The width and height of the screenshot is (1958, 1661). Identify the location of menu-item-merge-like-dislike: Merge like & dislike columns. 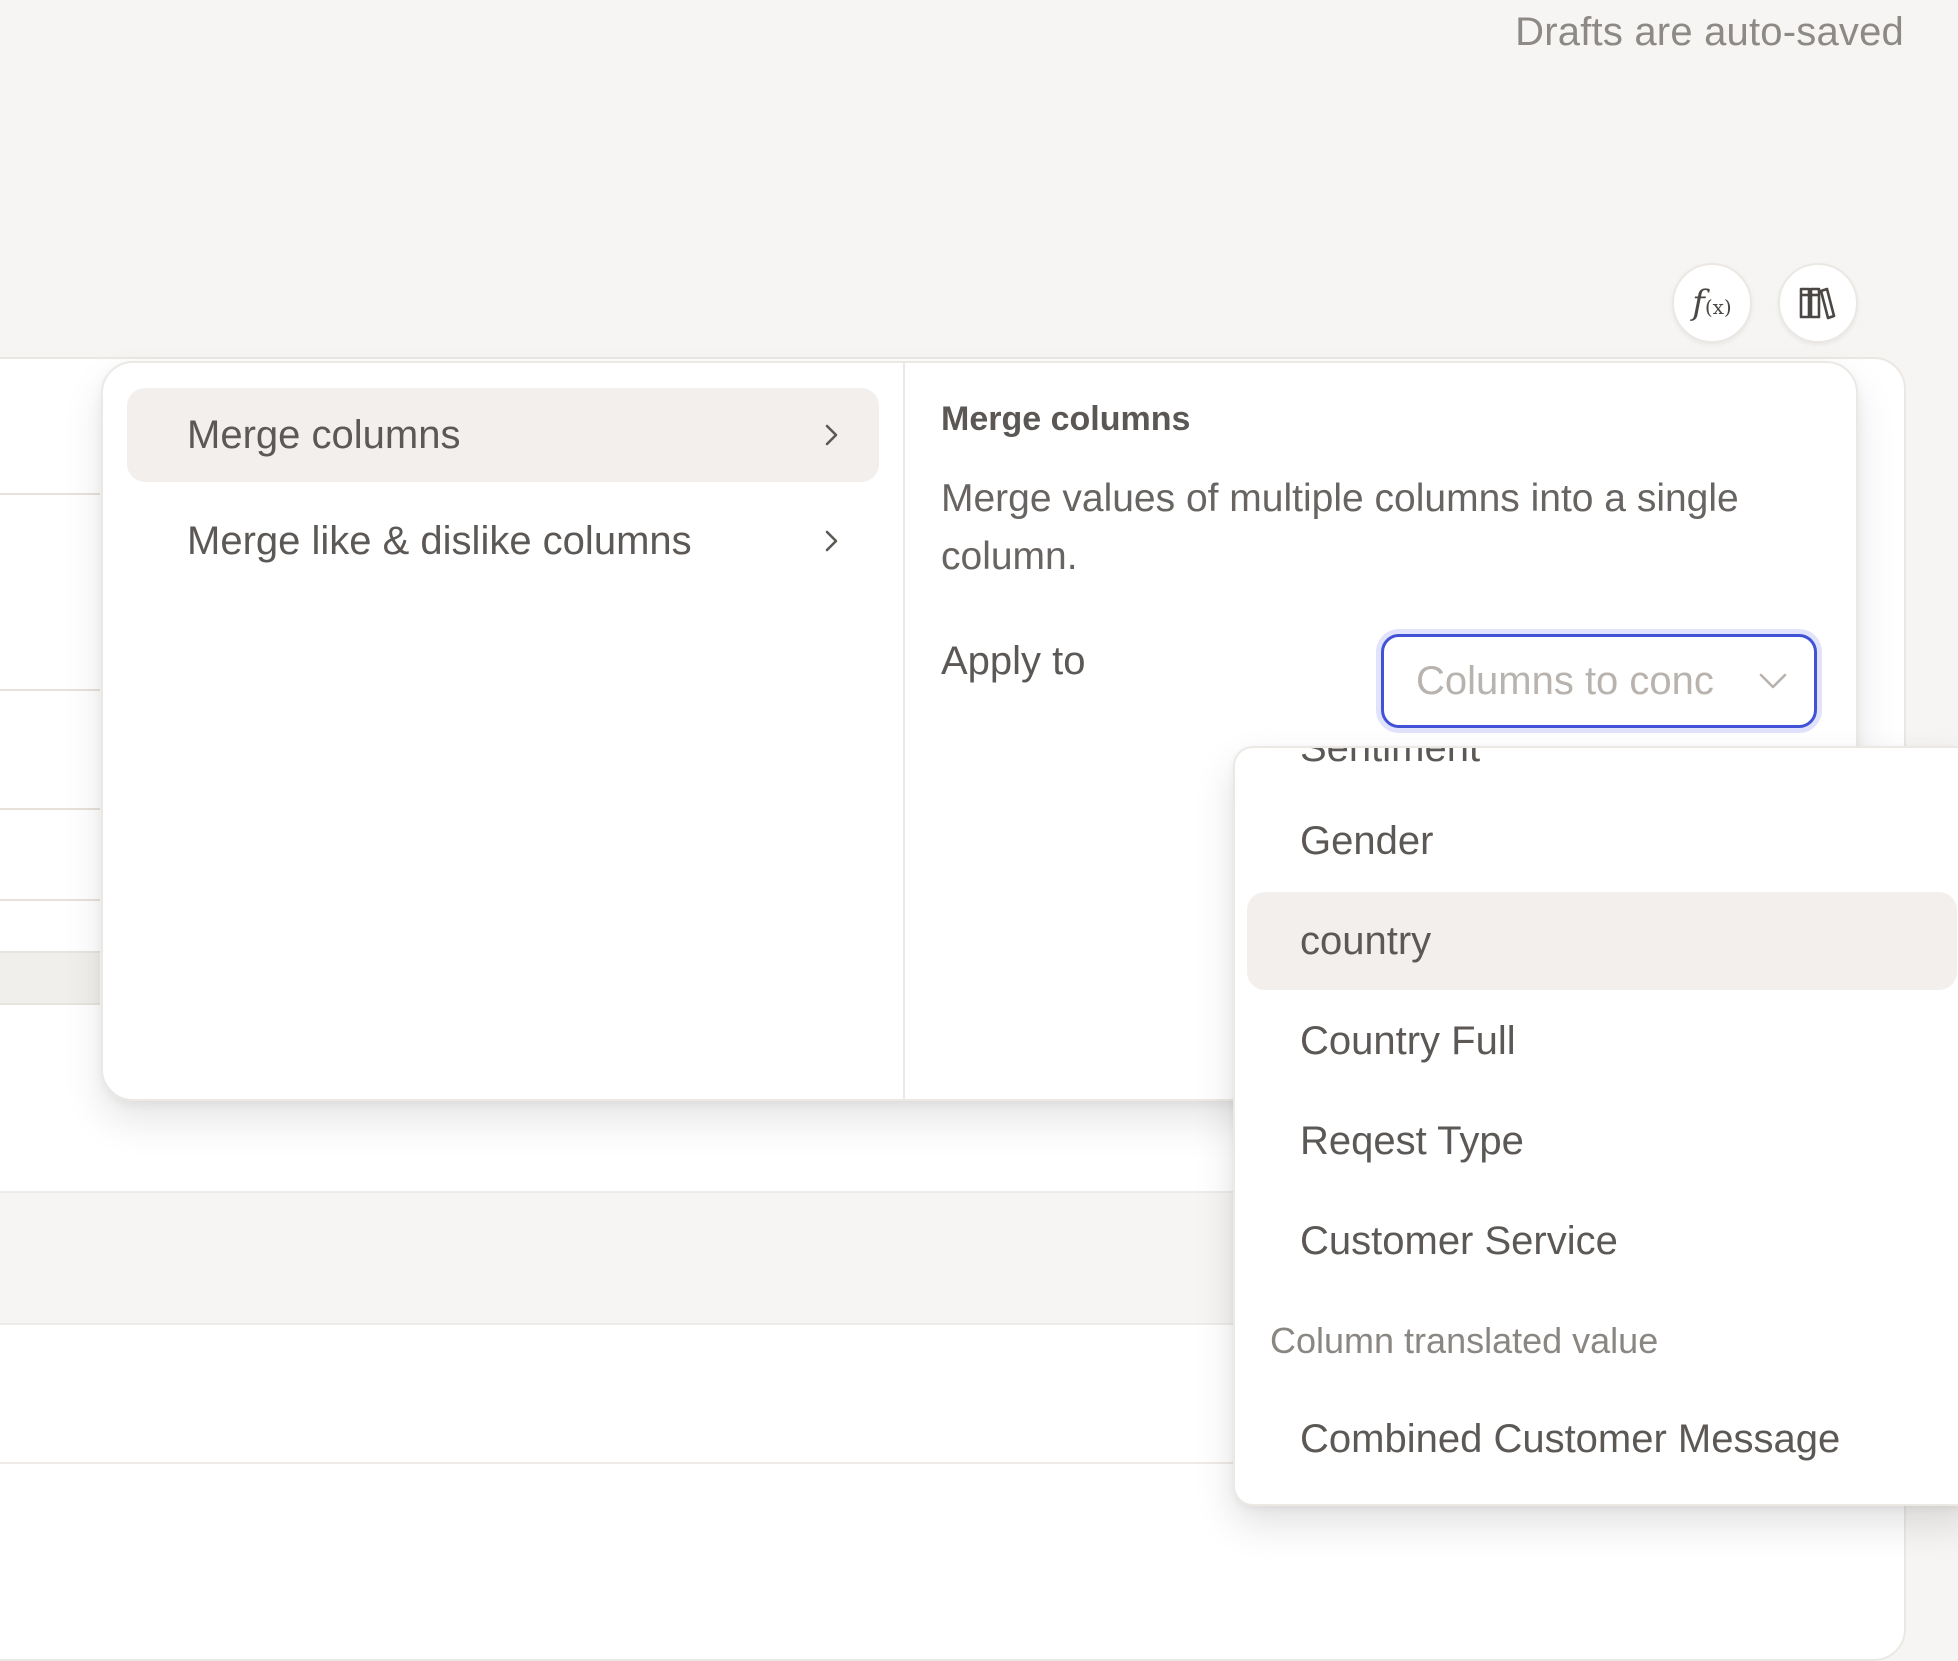
(503, 541).